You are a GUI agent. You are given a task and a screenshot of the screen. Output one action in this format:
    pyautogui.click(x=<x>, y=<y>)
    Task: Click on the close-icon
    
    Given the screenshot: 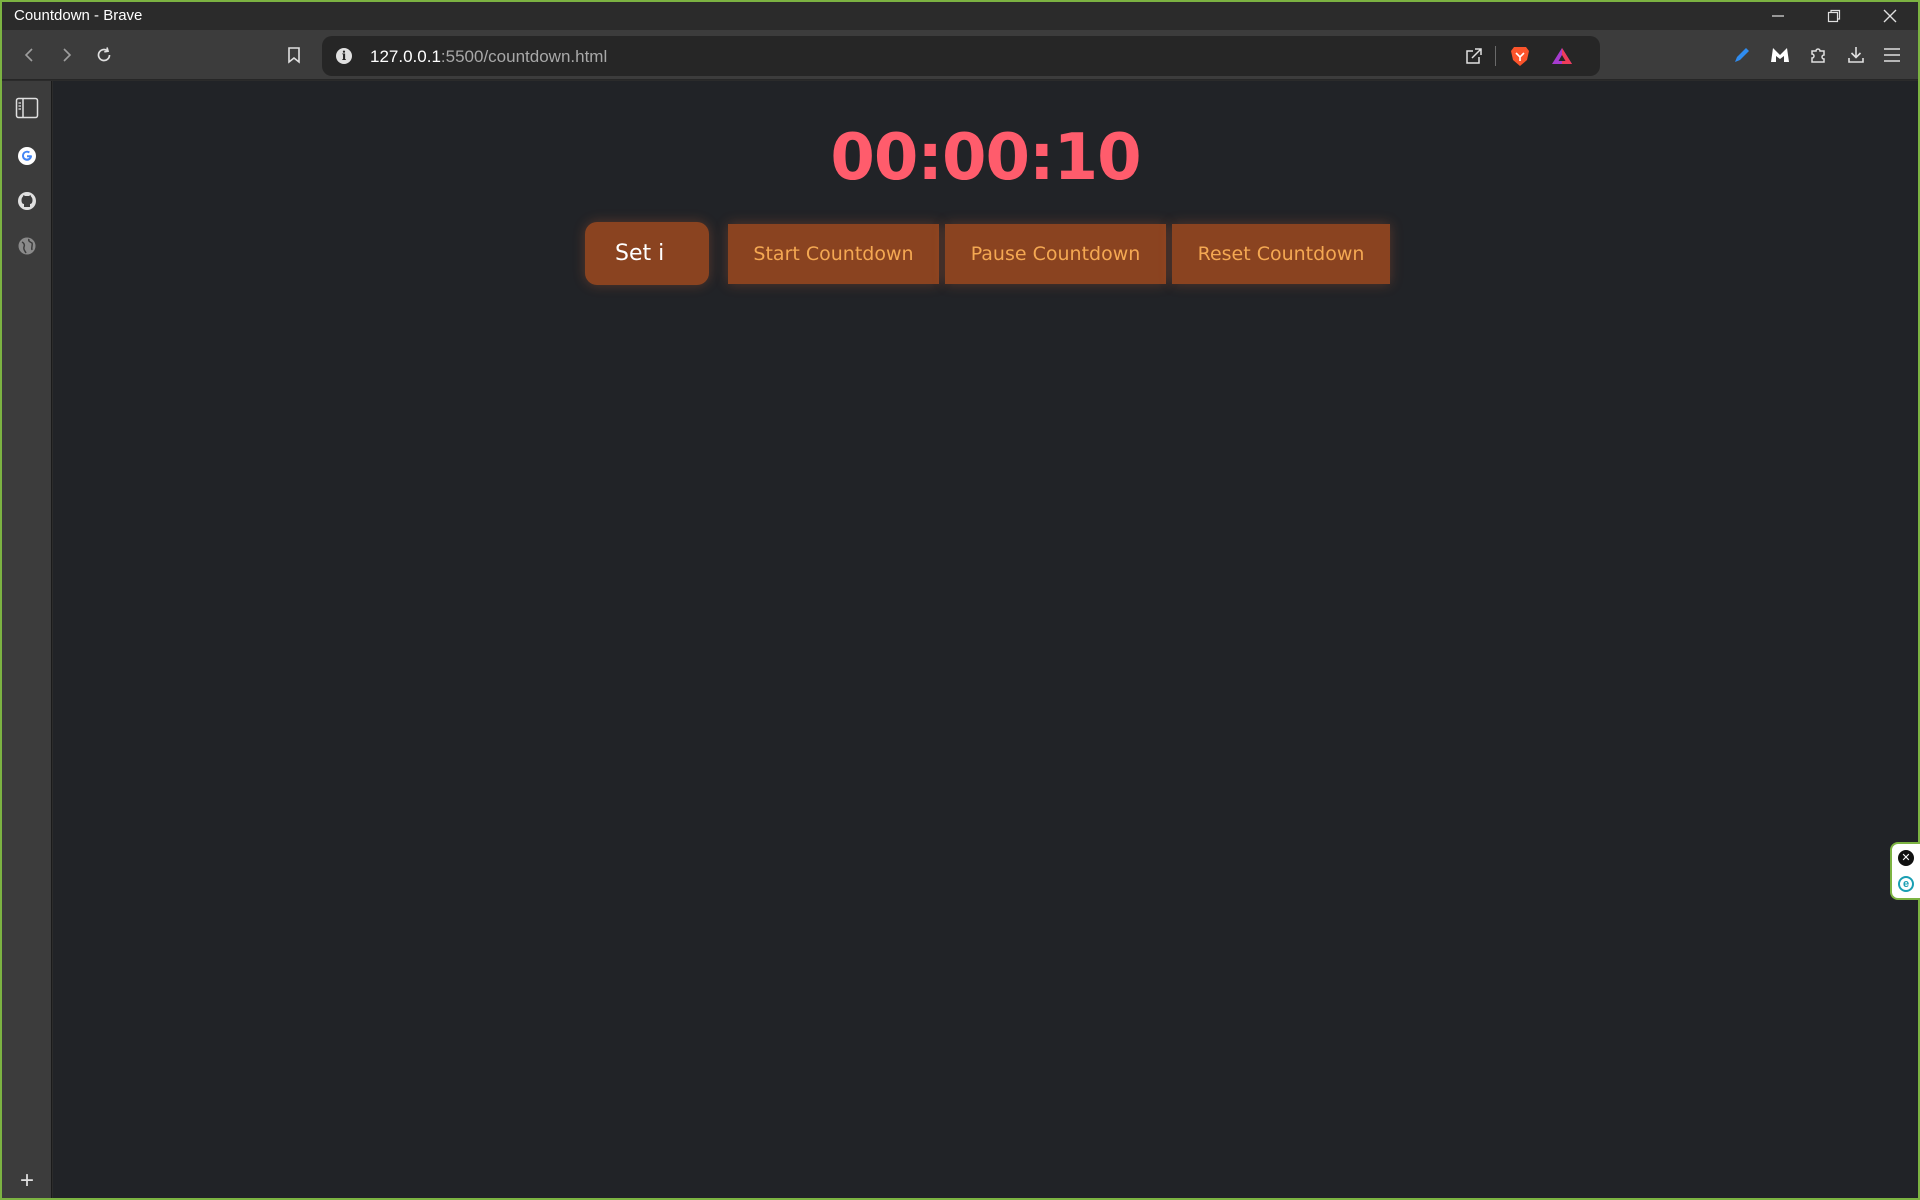 What is the action you would take?
    pyautogui.click(x=1890, y=16)
    